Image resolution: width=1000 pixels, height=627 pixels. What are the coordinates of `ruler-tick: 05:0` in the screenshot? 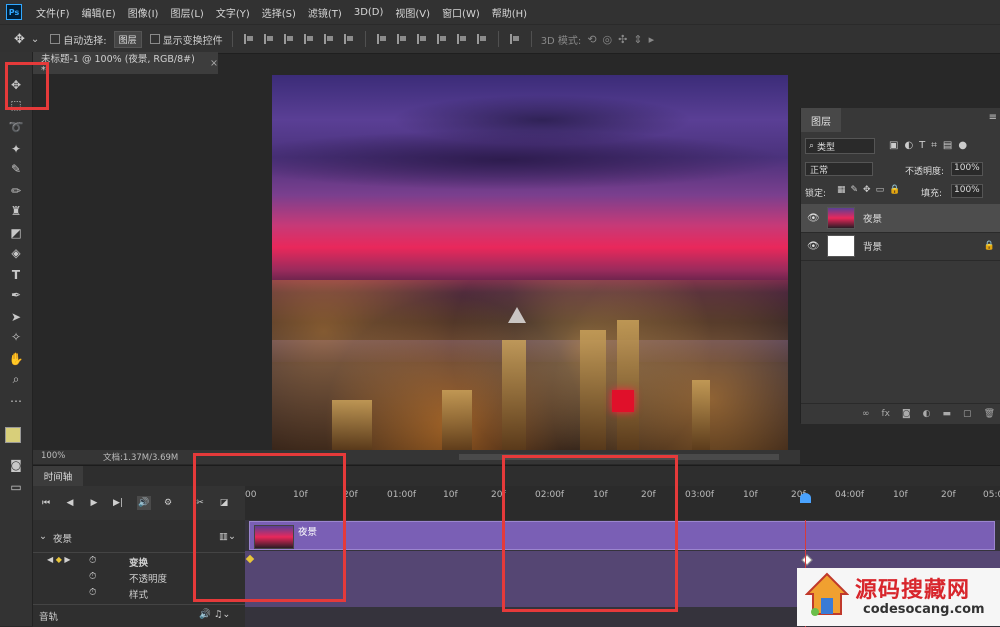 It's located at (991, 495).